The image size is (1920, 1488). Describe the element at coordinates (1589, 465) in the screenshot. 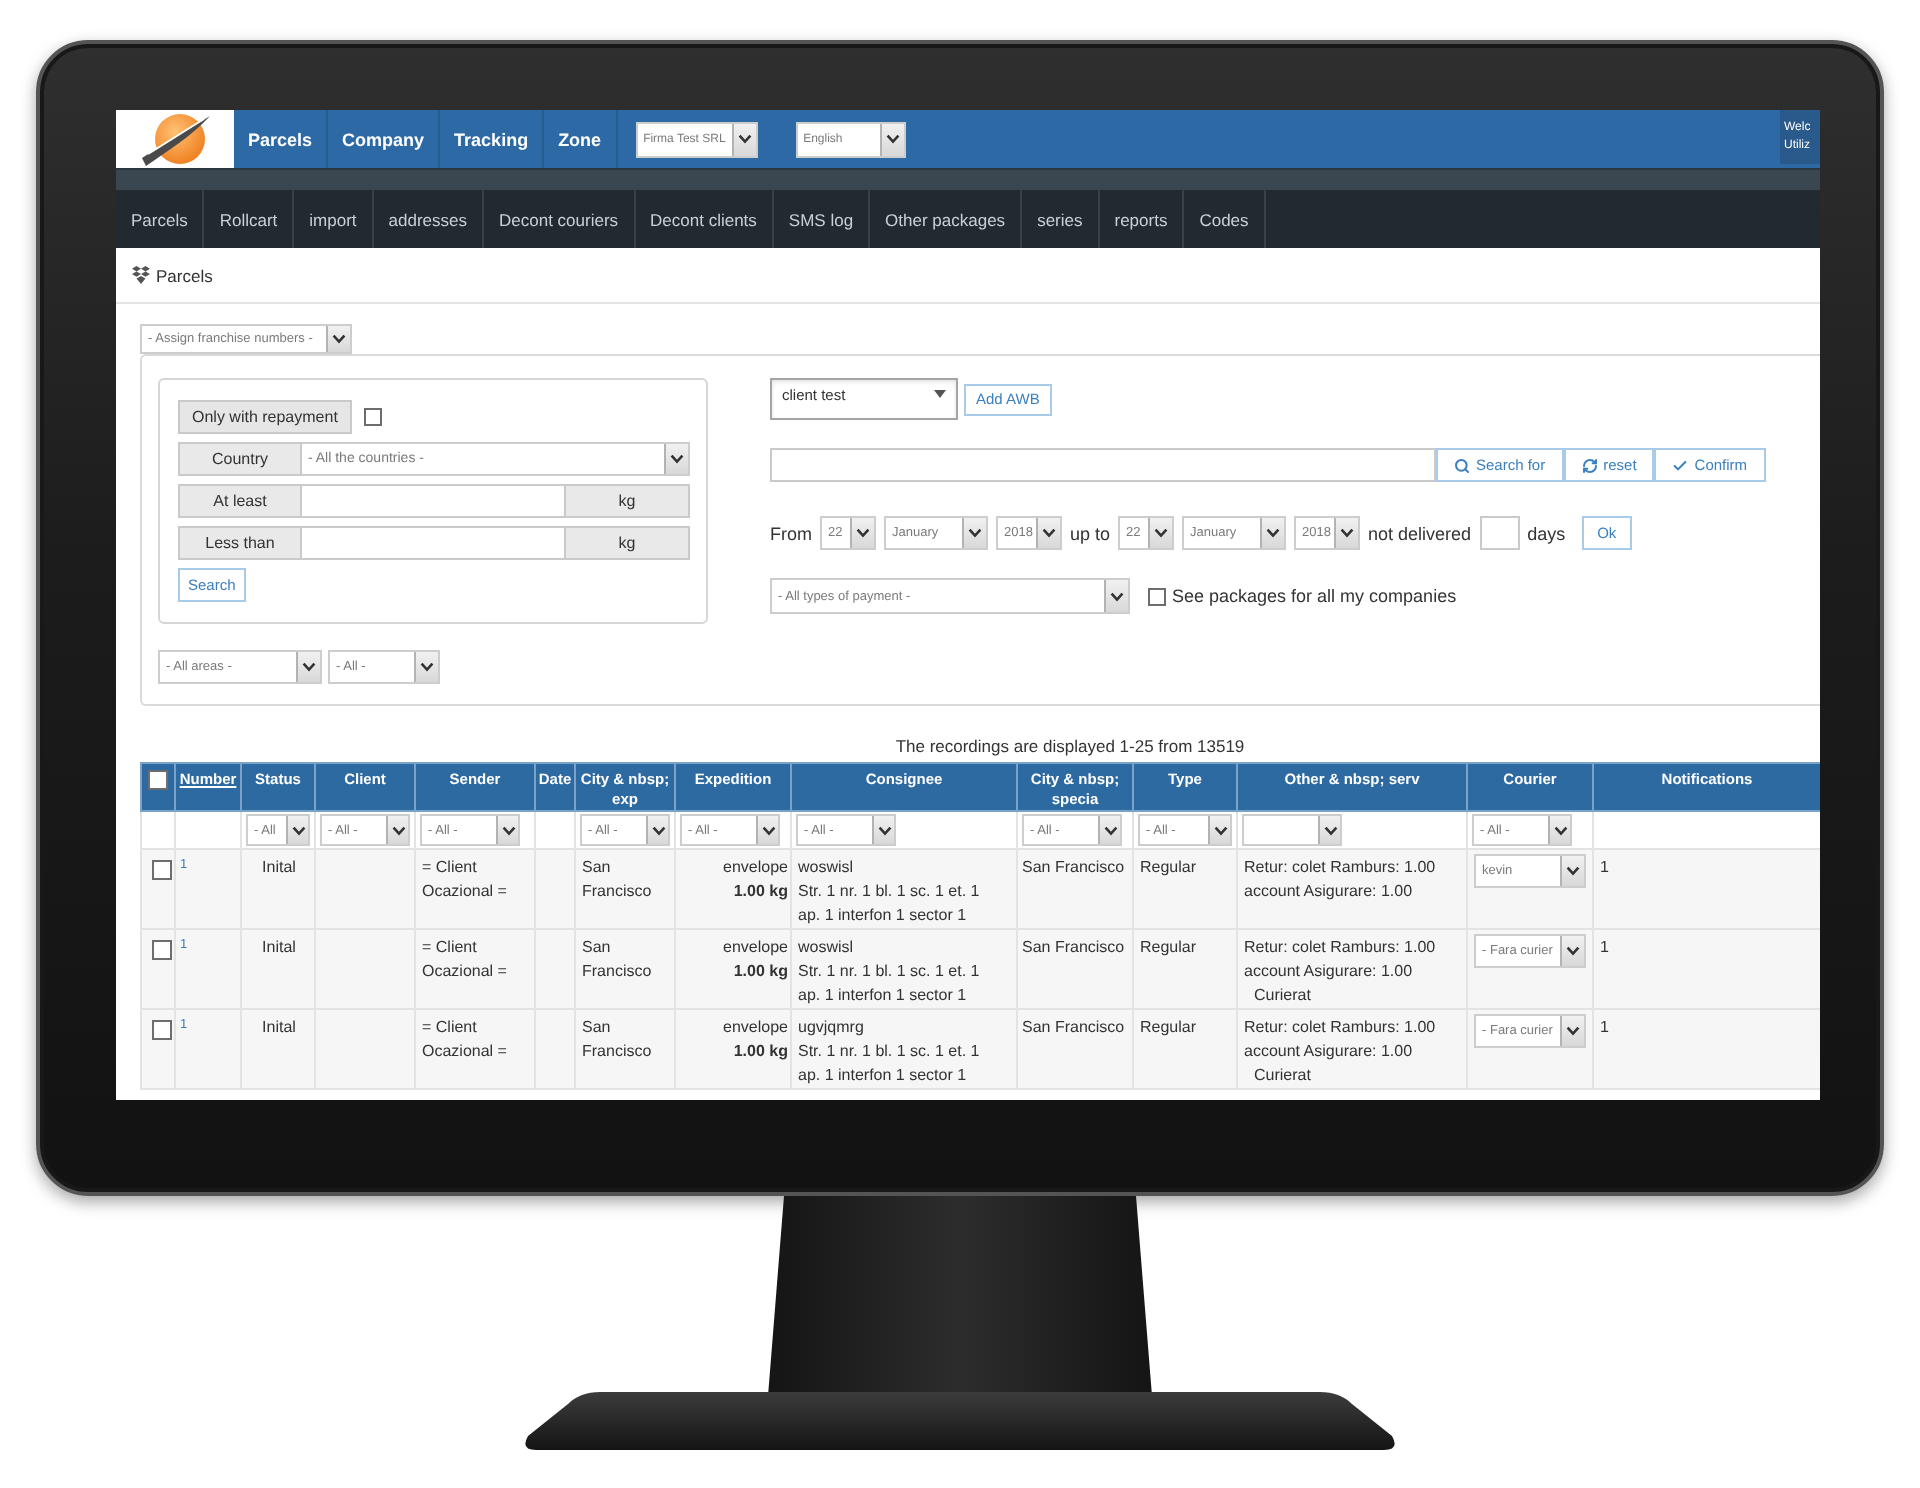

I see `refresh-icon` at that location.